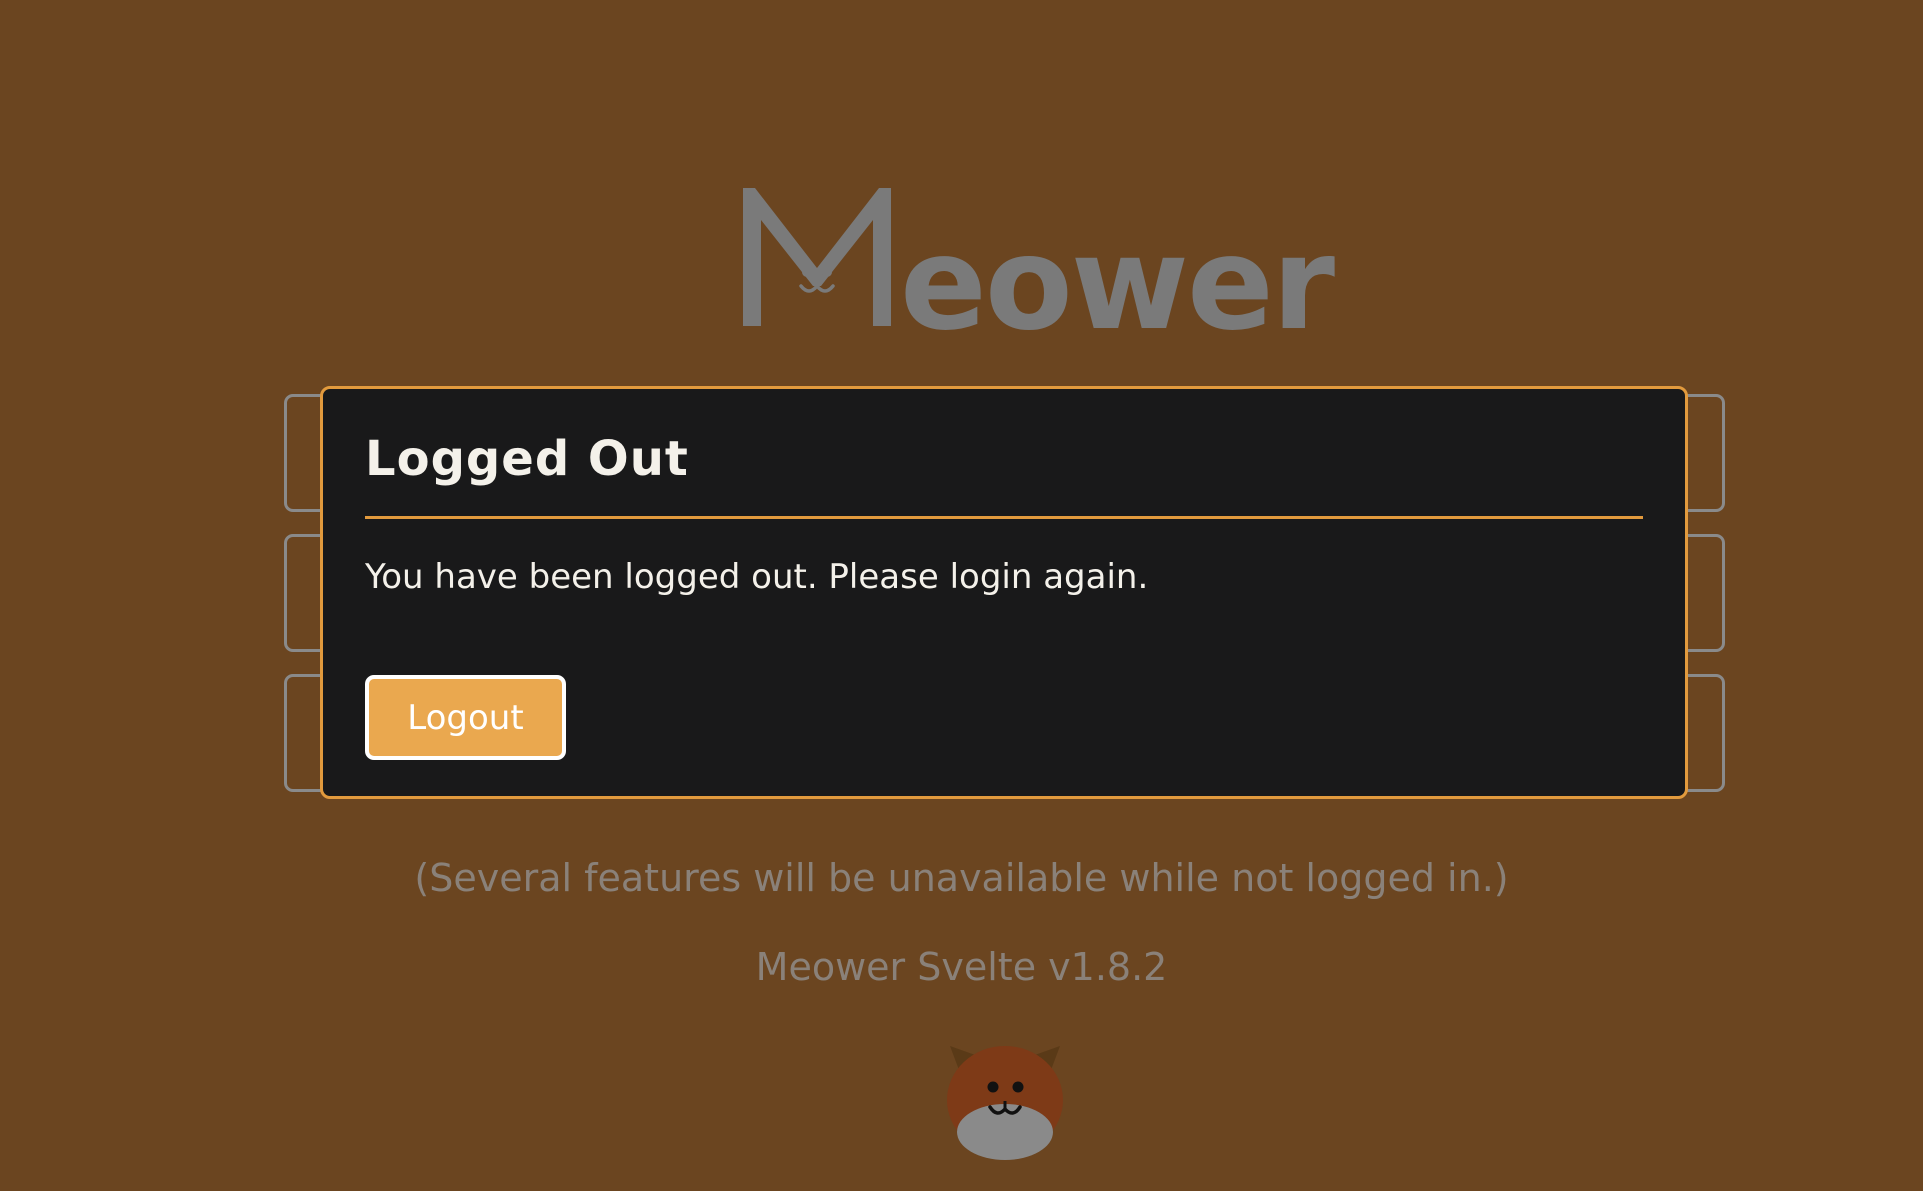 This screenshot has width=1923, height=1191. Describe the element at coordinates (1005, 1103) in the screenshot. I see `mascot-icon` at that location.